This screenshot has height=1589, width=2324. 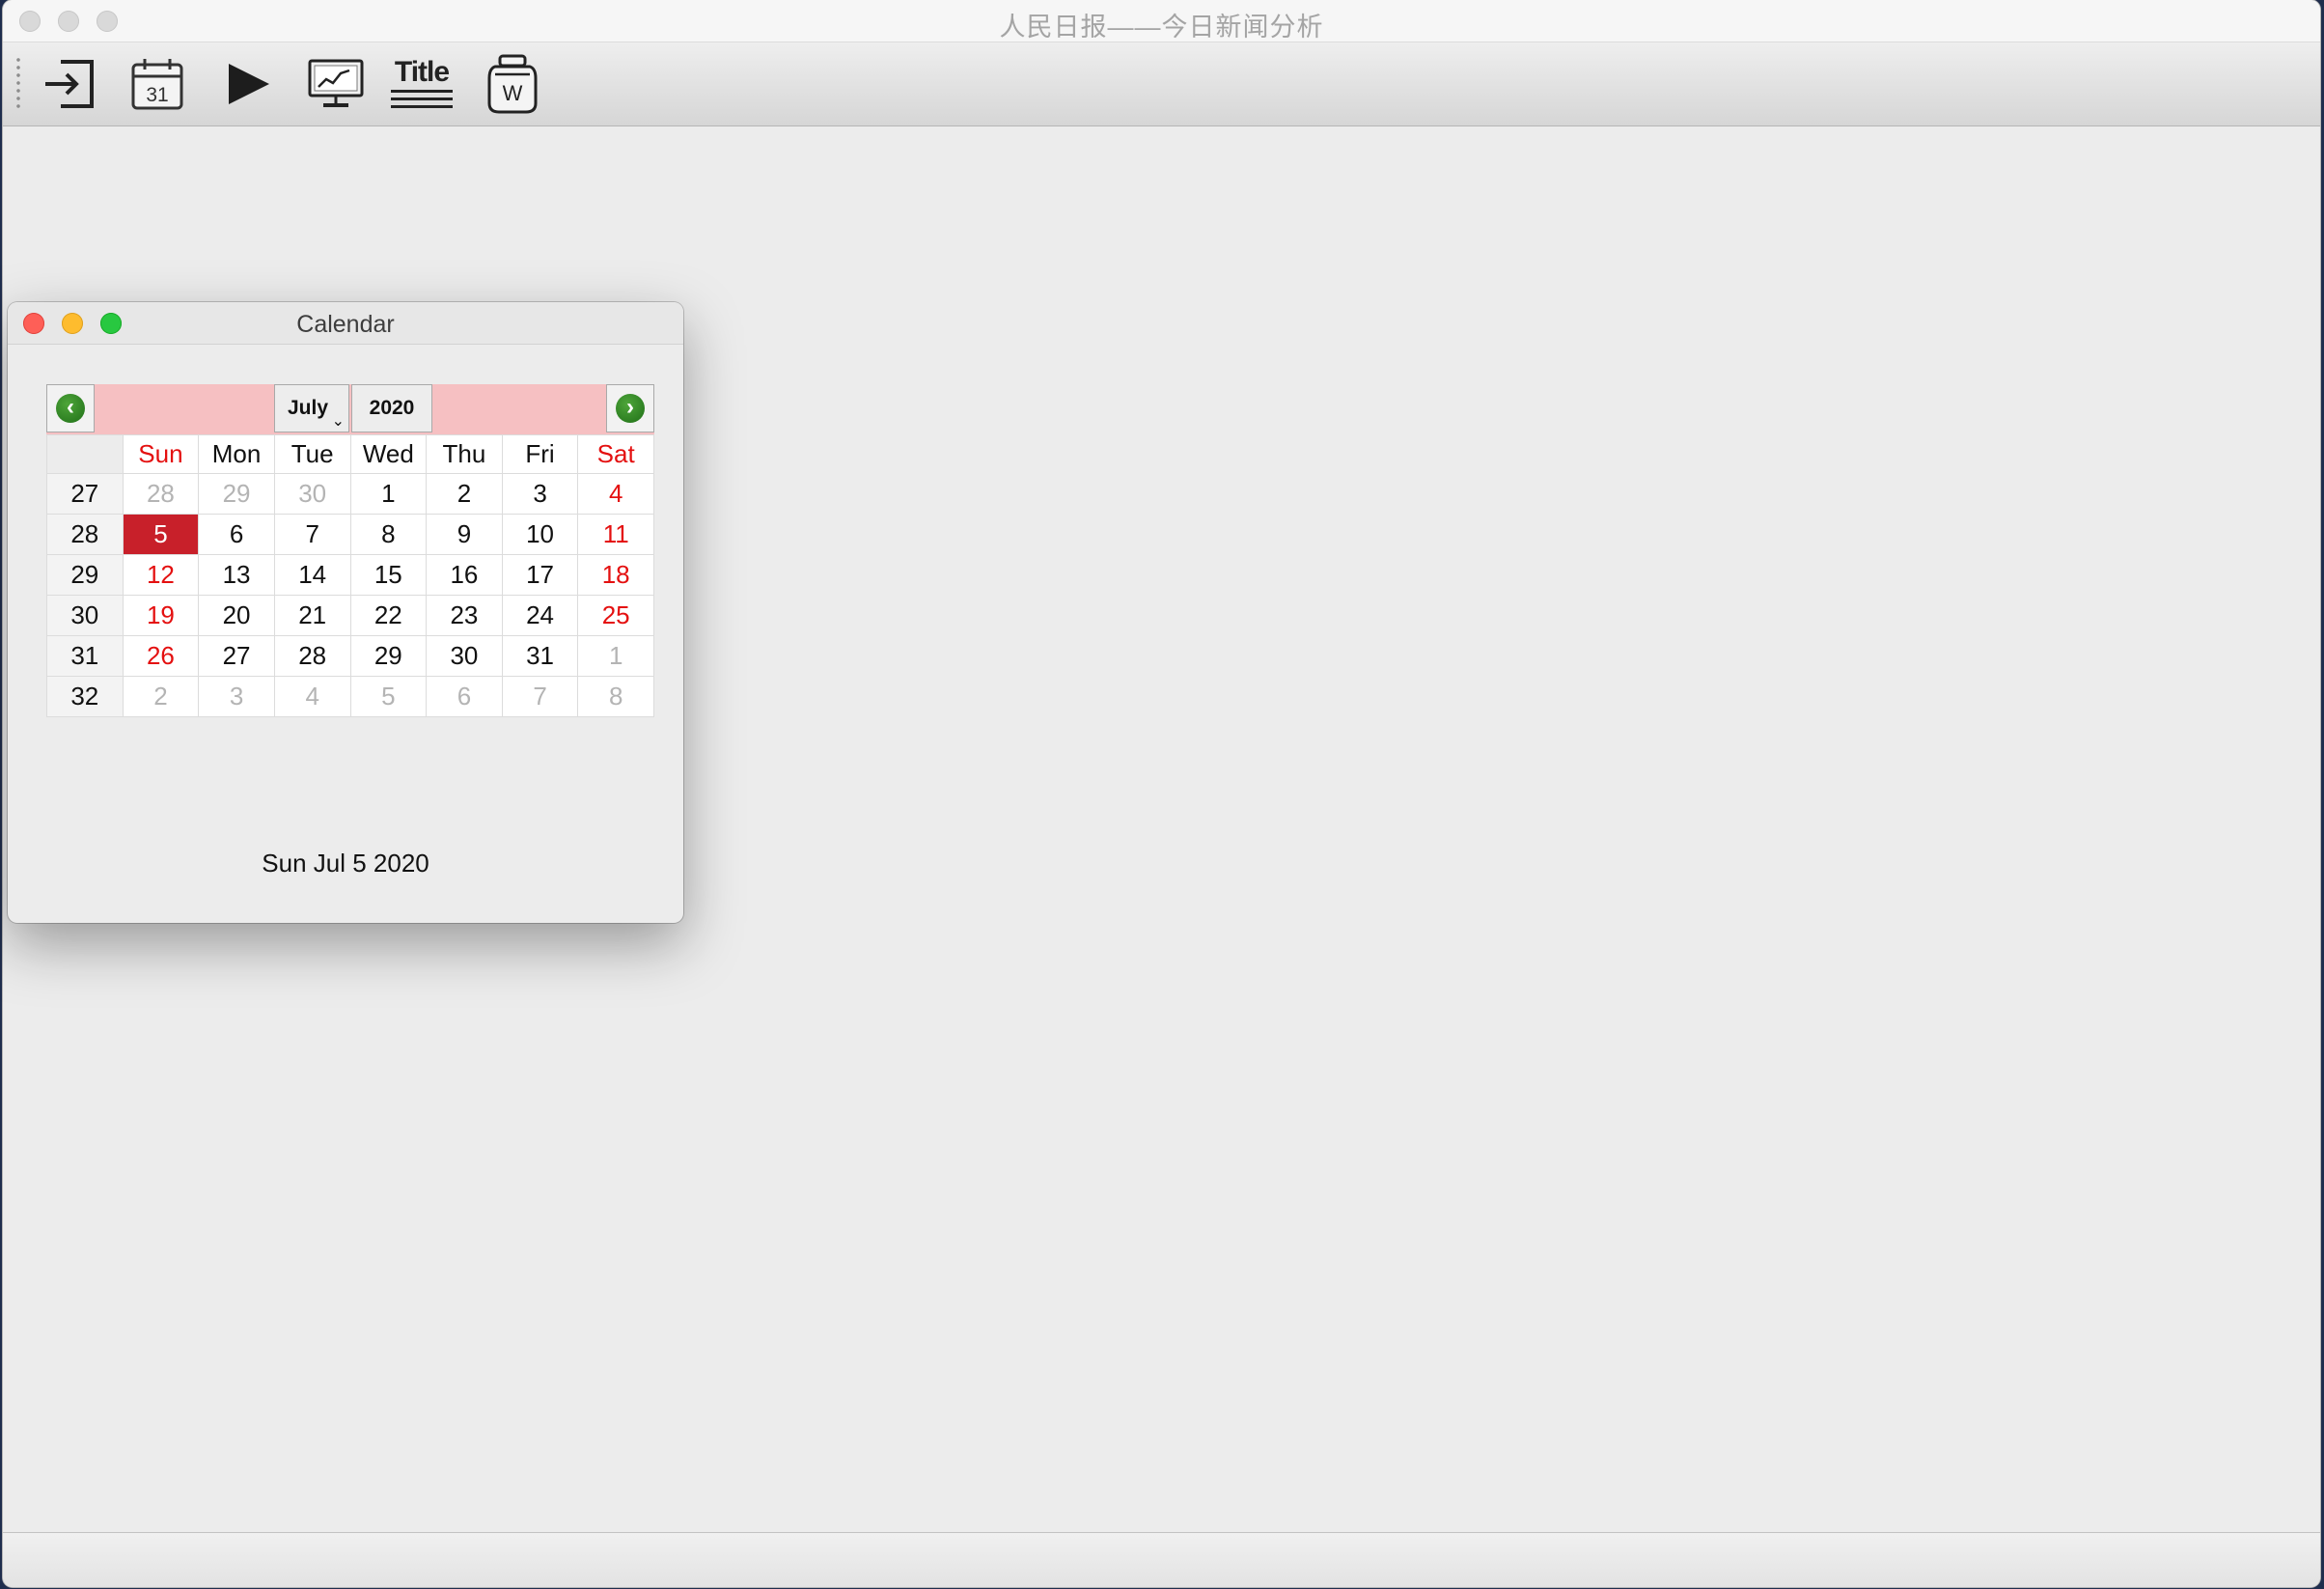 I want to click on calendar-day: 12, so click(x=161, y=575).